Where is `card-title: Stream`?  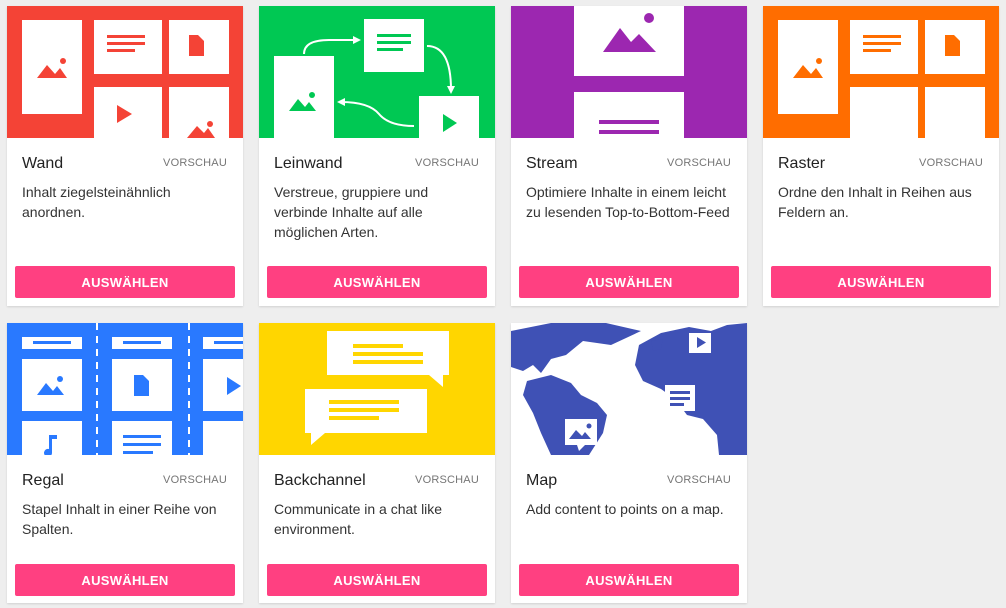 card-title: Stream is located at coordinates (552, 163).